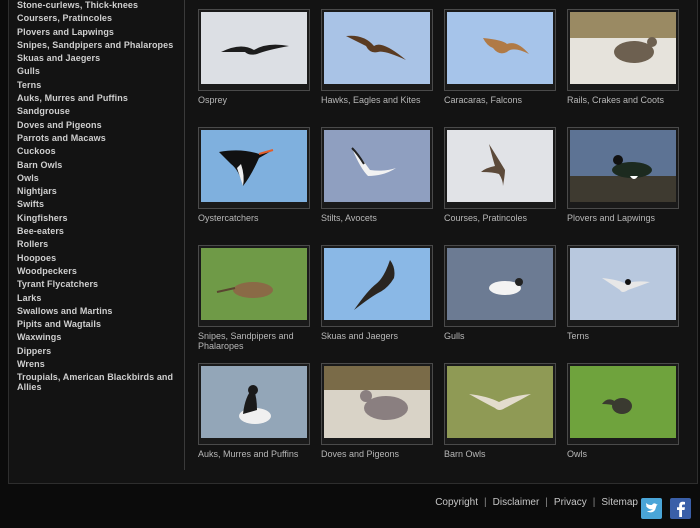 The width and height of the screenshot is (700, 528). Describe the element at coordinates (454, 336) in the screenshot. I see `gallery-caption: Gulls` at that location.